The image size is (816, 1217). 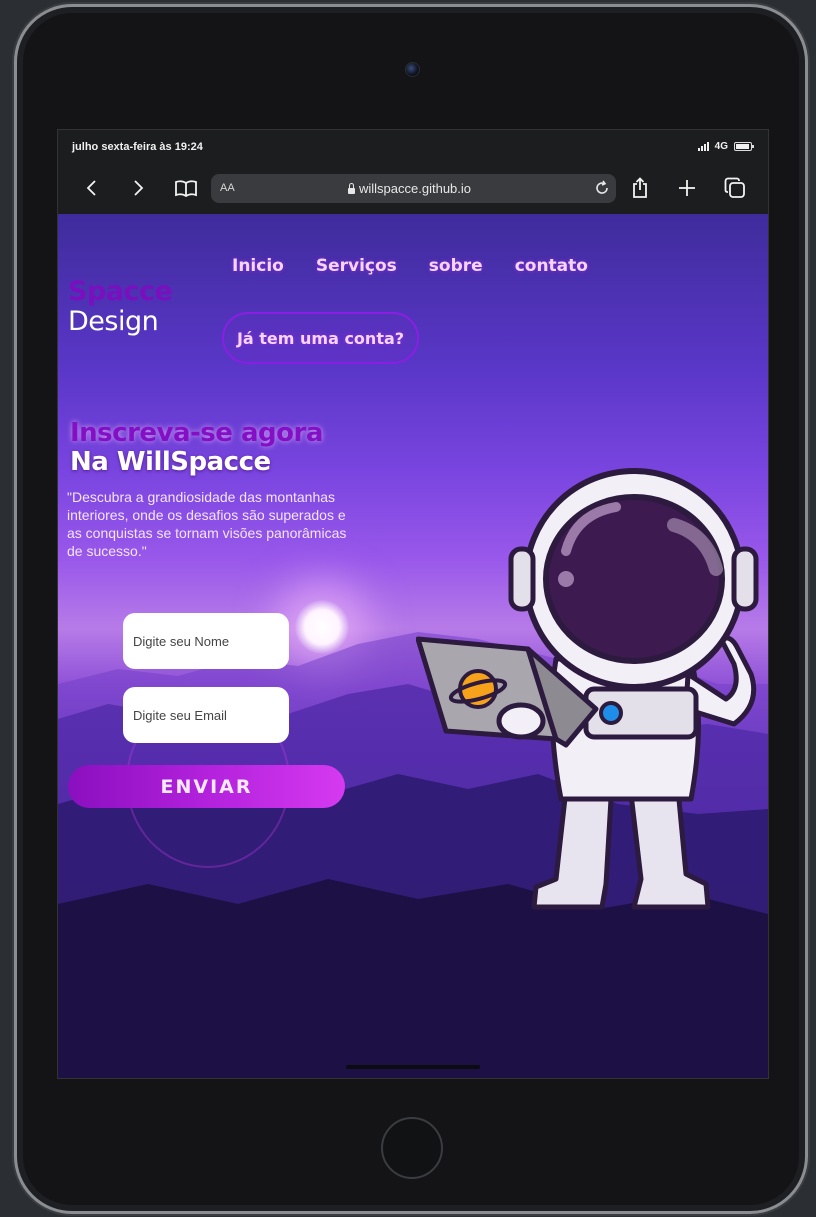 I want to click on reload-icon, so click(x=602, y=190).